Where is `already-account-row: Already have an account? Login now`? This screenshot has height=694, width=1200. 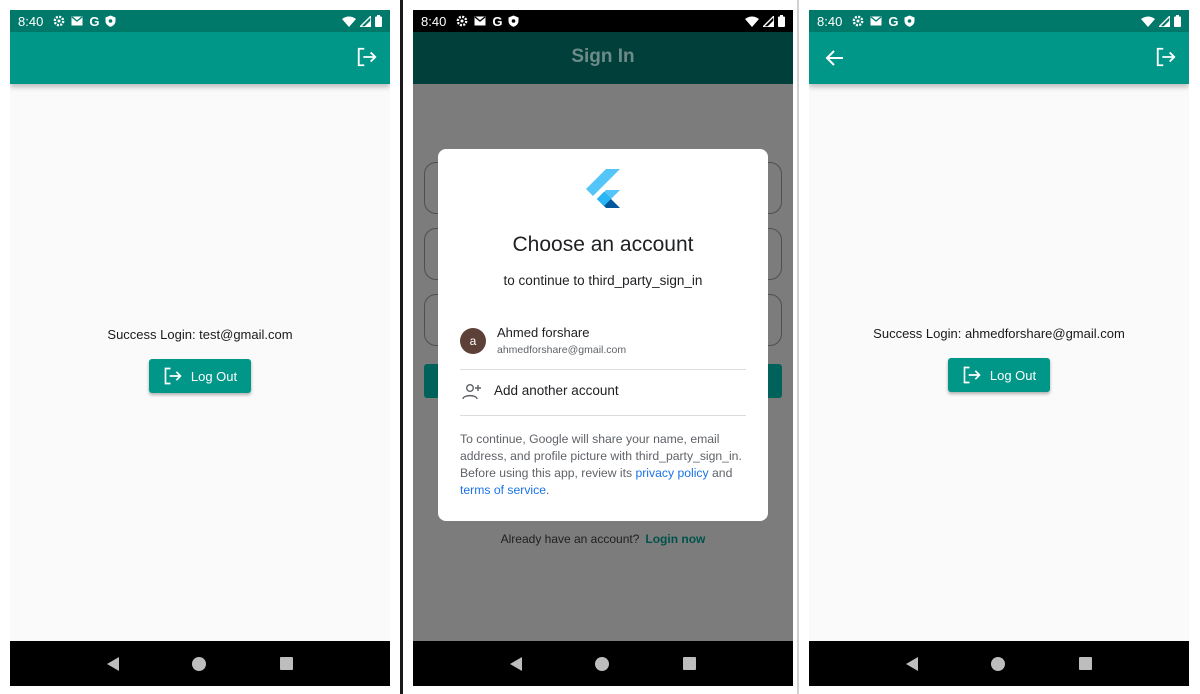 already-account-row: Already have an account? Login now is located at coordinates (603, 539).